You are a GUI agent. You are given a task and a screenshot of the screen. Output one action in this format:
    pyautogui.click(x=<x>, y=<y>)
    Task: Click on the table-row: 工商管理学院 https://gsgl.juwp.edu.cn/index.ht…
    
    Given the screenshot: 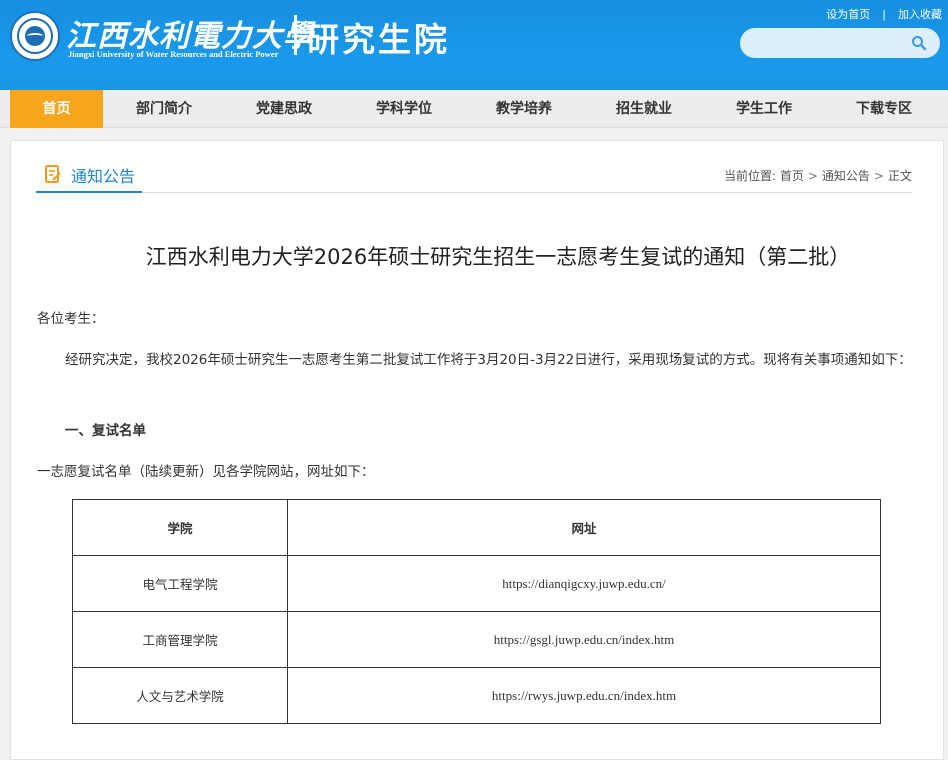 What is the action you would take?
    pyautogui.click(x=476, y=639)
    